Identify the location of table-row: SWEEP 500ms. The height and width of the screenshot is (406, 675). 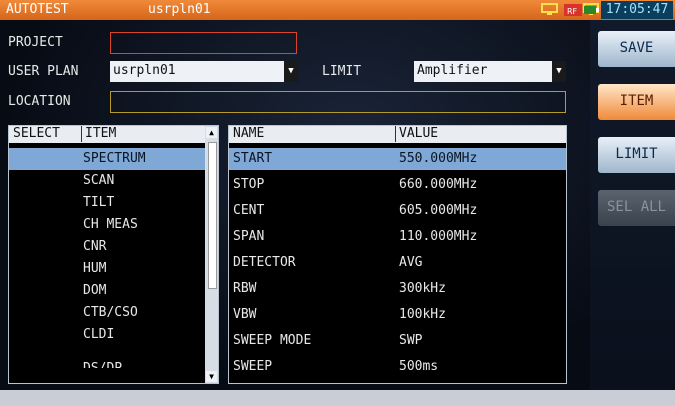
(397, 367).